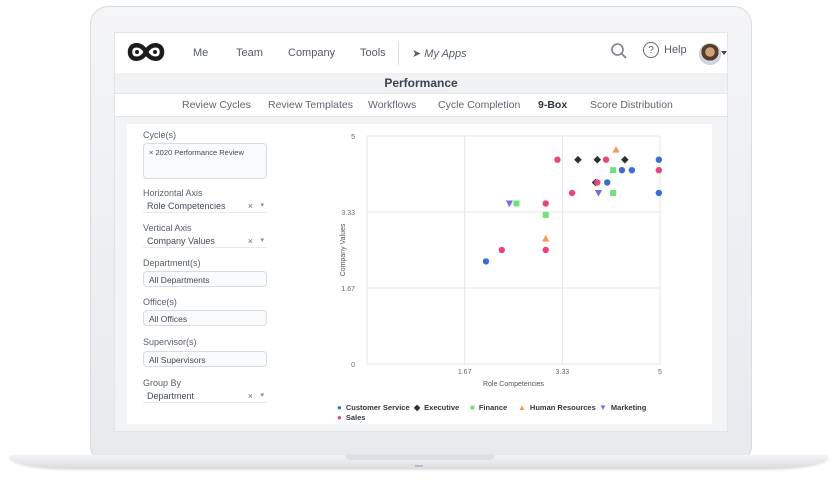 The height and width of the screenshot is (480, 838). I want to click on legend-item: ◆ Executive, so click(436, 407).